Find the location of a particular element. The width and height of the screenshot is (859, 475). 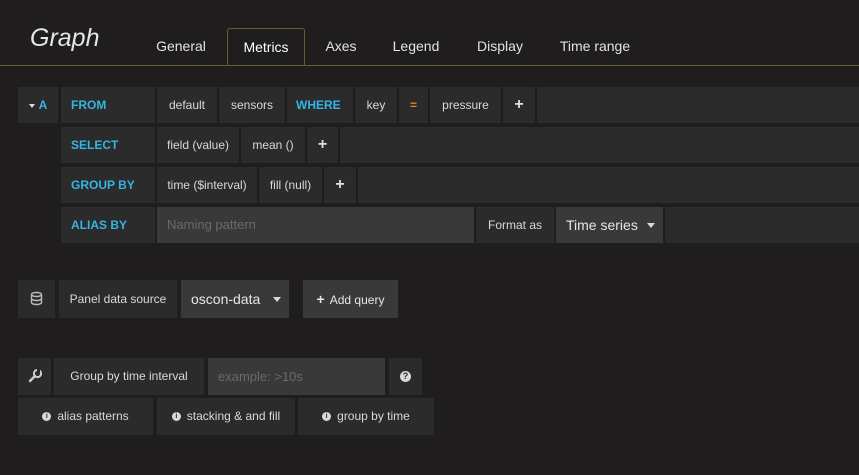

select-row-filler is located at coordinates (599, 145).